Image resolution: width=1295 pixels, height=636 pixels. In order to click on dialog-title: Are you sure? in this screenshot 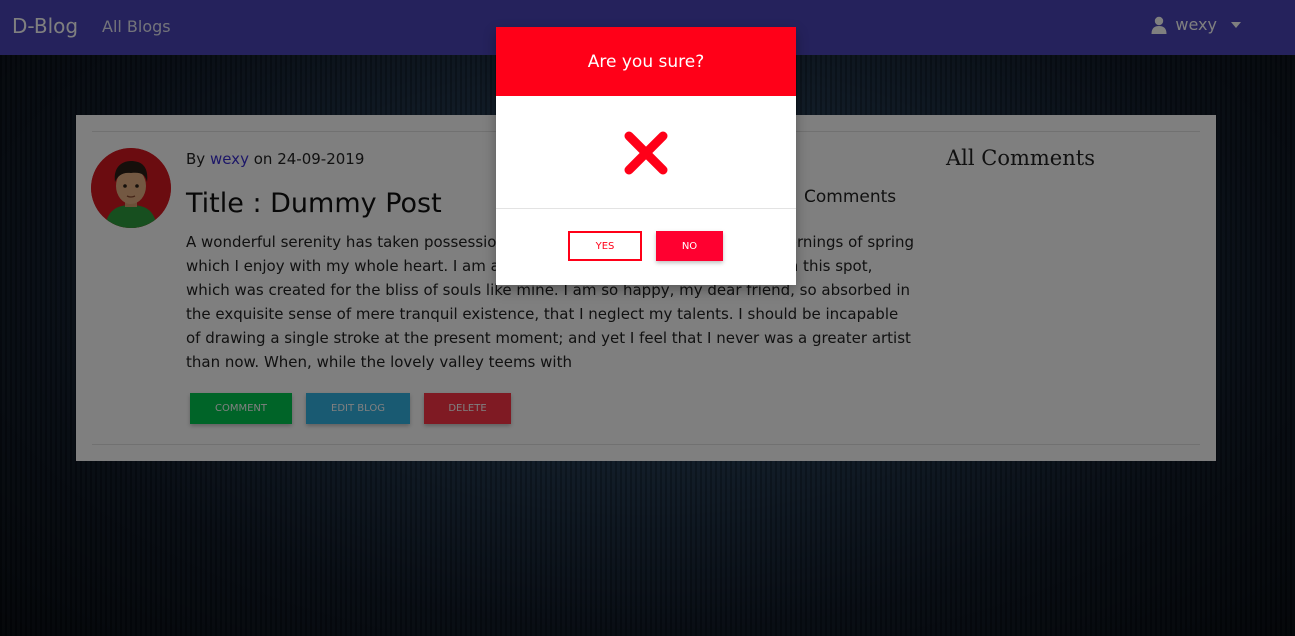, I will do `click(646, 61)`.